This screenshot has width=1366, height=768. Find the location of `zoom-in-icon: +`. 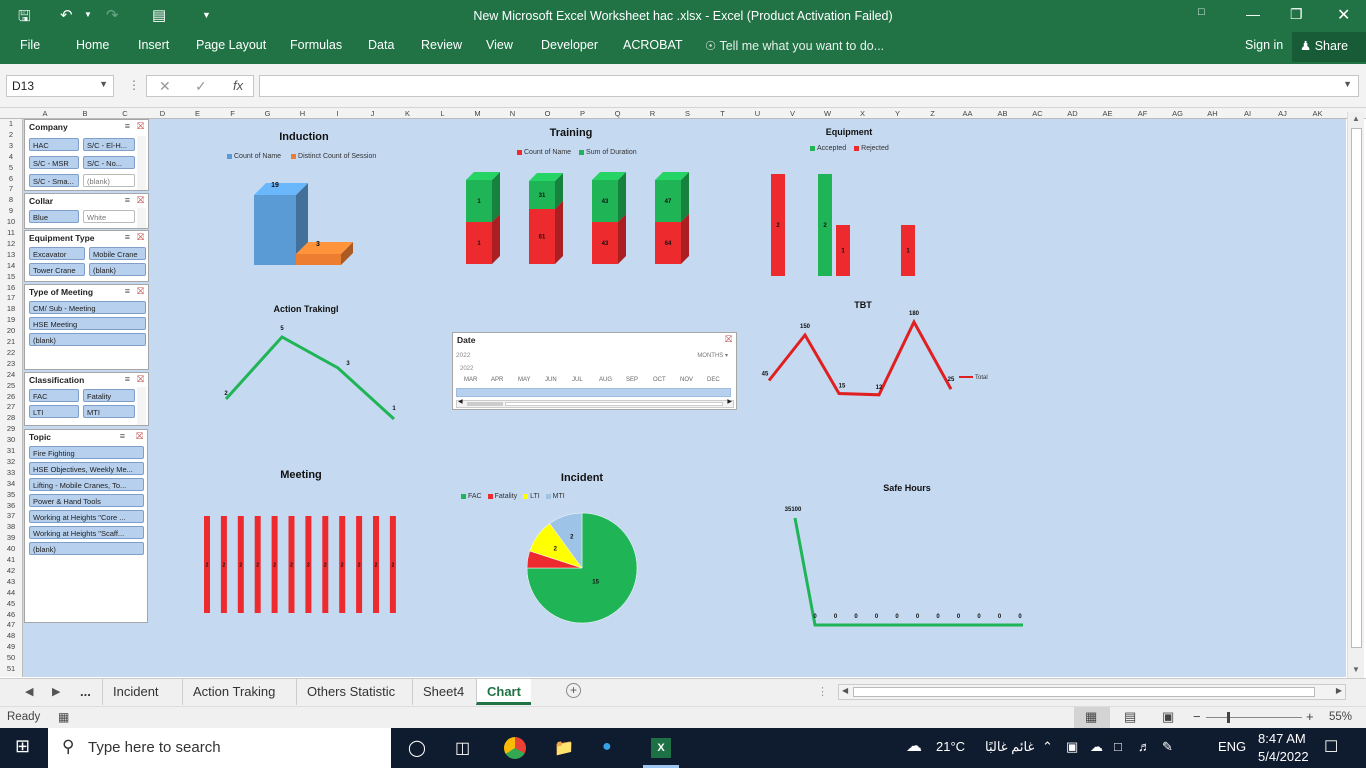

zoom-in-icon: + is located at coordinates (1310, 716).